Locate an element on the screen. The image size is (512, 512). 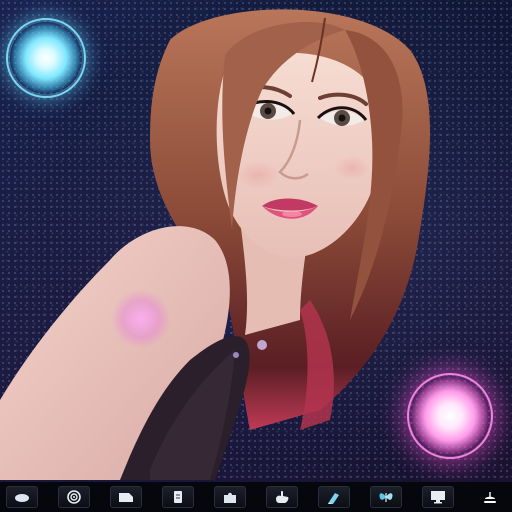
brush-icon is located at coordinates (333, 498).